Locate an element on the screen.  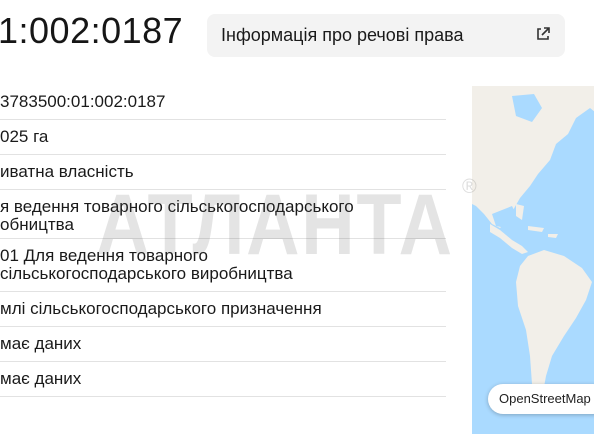
detail-value: иватна власність is located at coordinates (67, 171).